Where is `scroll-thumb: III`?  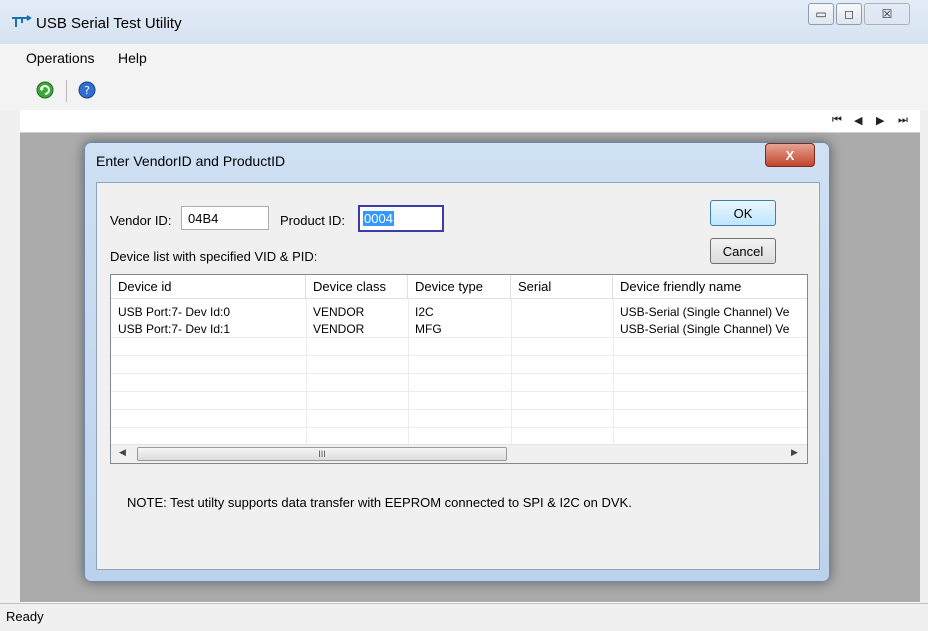
scroll-thumb: III is located at coordinates (322, 454).